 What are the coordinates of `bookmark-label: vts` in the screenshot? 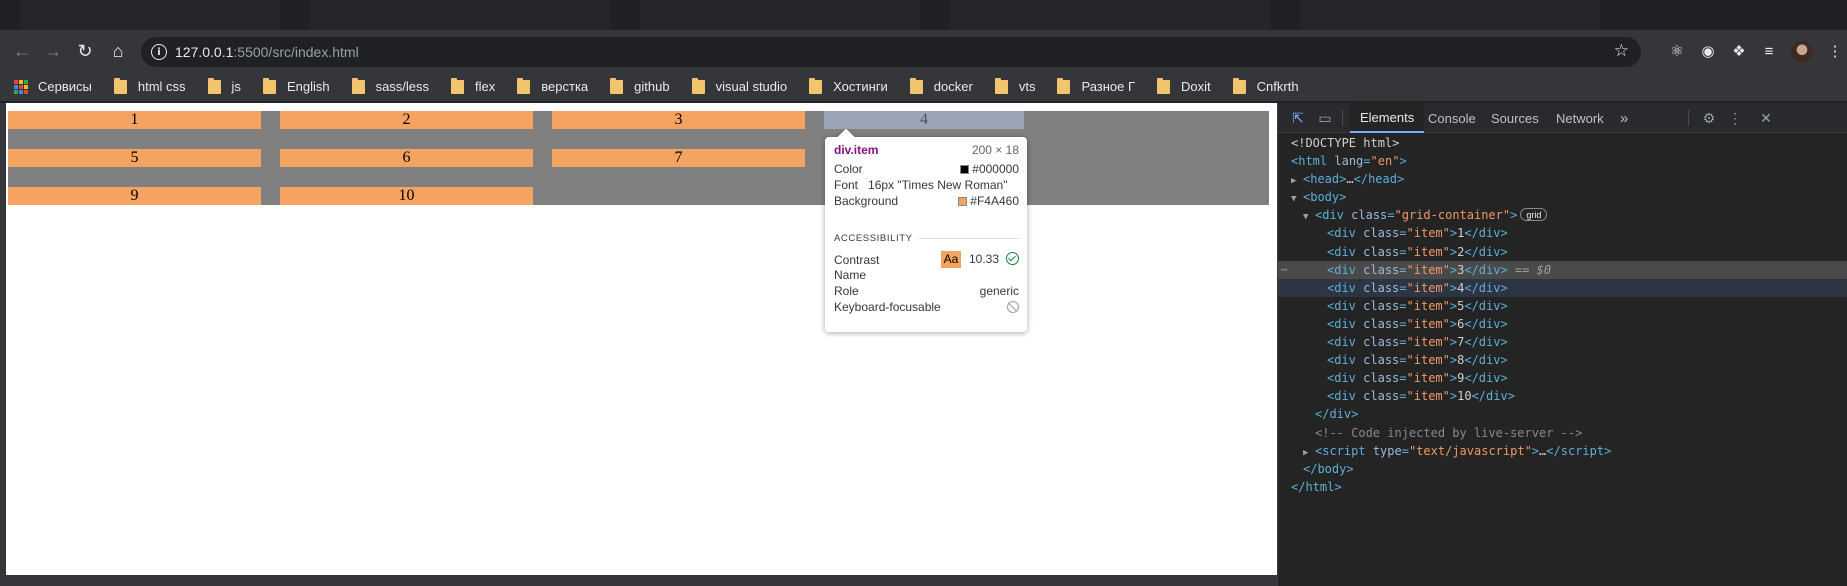 It's located at (1027, 86).